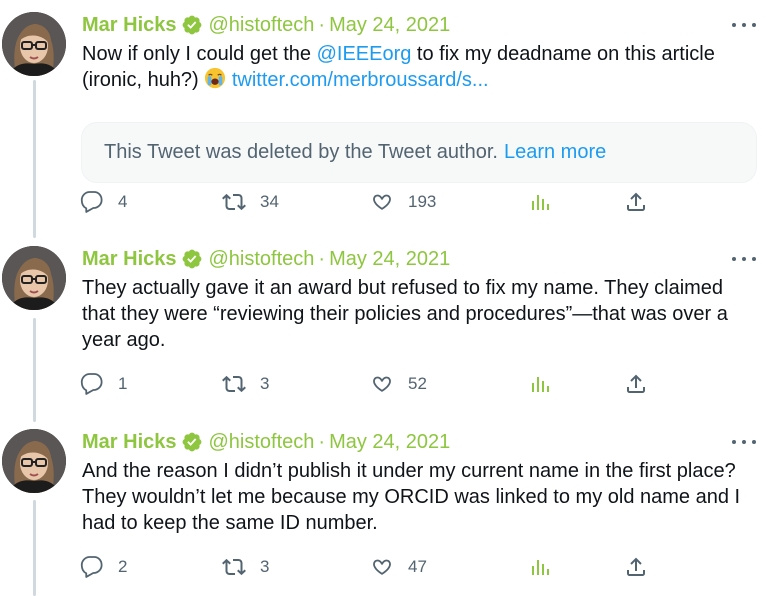  Describe the element at coordinates (230, 523) in the screenshot. I see `tweet-text-line: had to keep the same ID number.` at that location.